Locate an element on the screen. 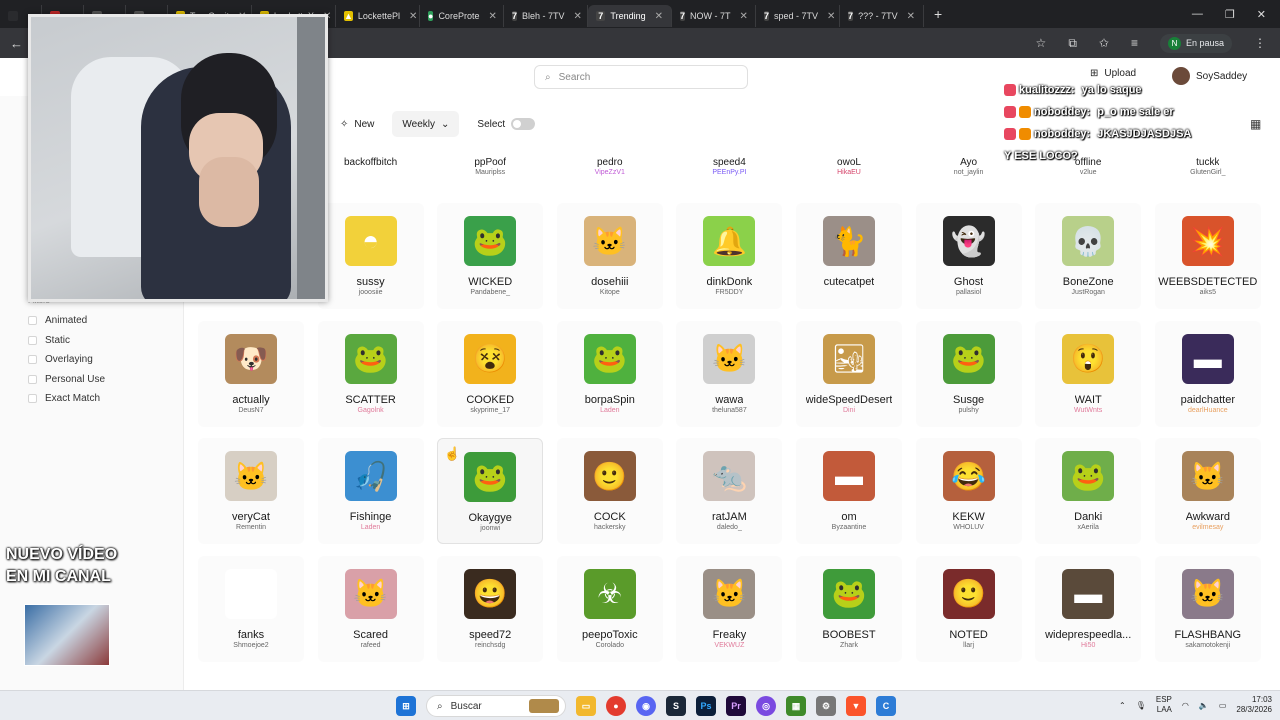  emote-card: ◓ sussy jooosiie is located at coordinates (370, 256).